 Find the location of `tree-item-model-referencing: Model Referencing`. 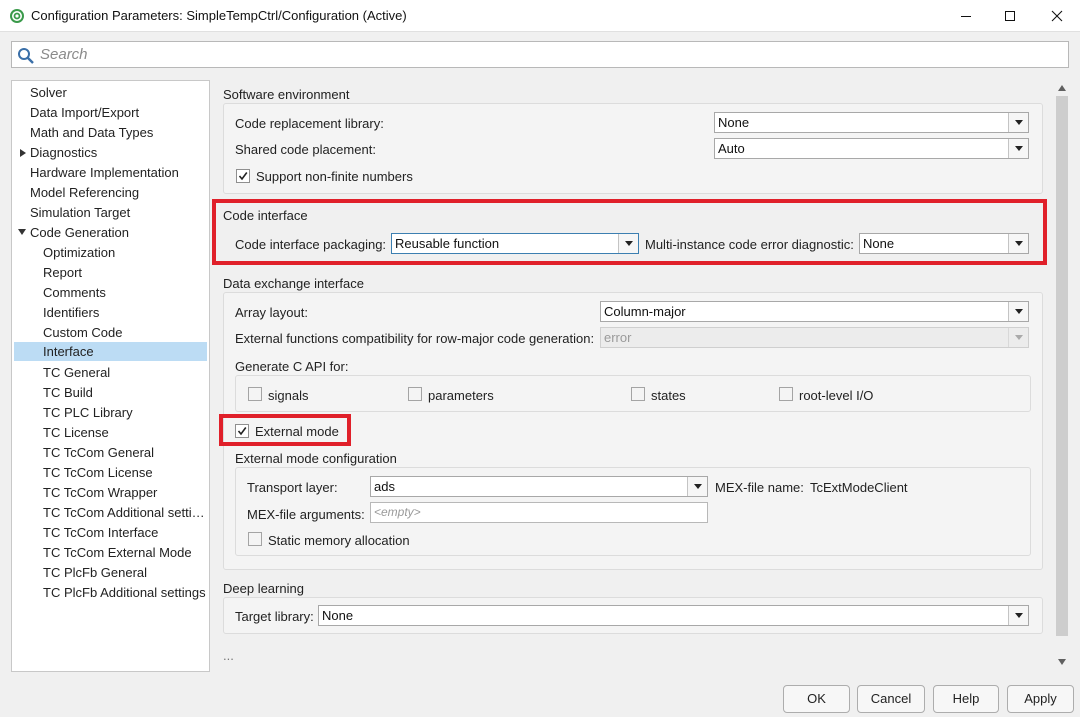

tree-item-model-referencing: Model Referencing is located at coordinates (119, 192).